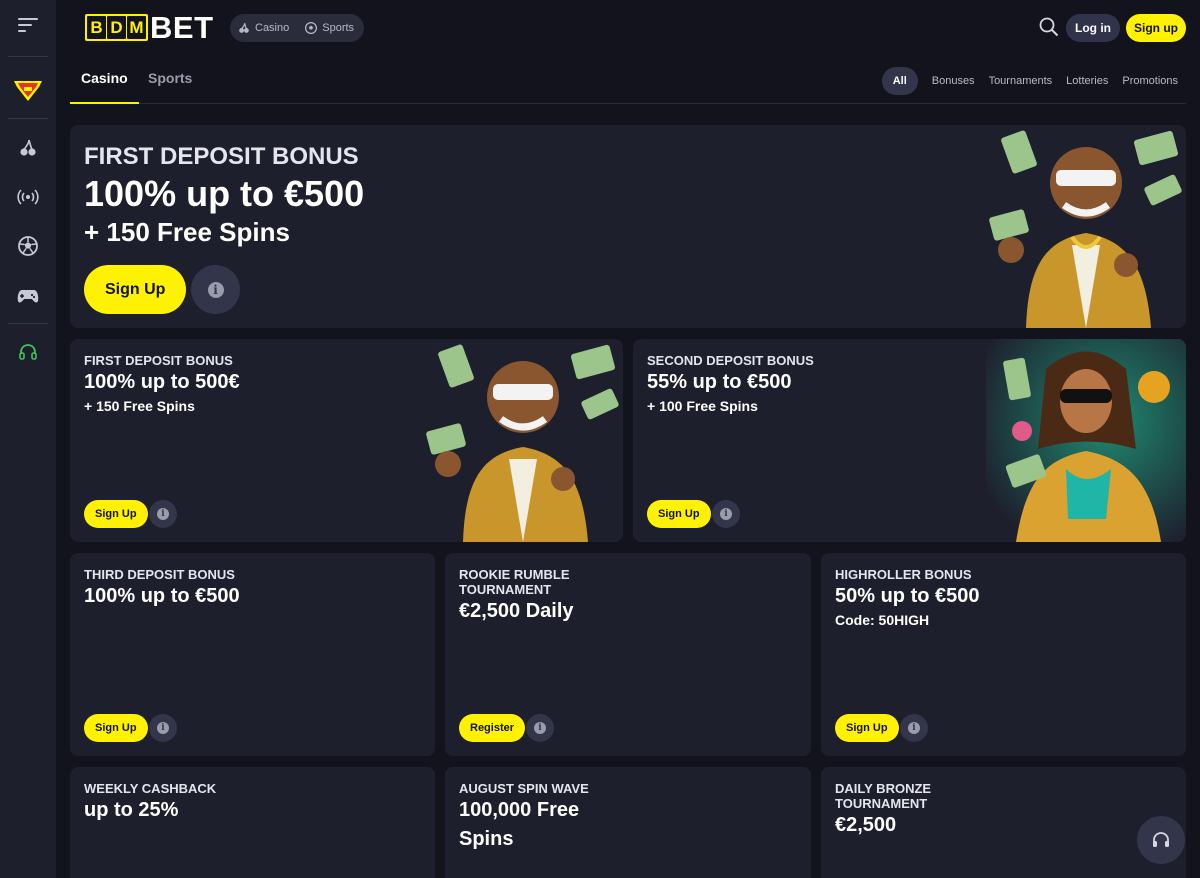  What do you see at coordinates (907, 596) in the screenshot?
I see `promo-headline: 50% up to €500` at bounding box center [907, 596].